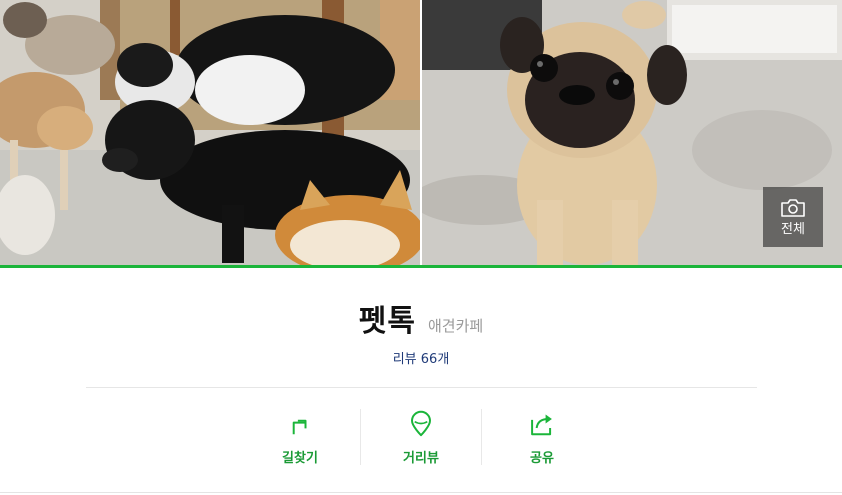  I want to click on place-title: 펫톡 애견카페, so click(421, 318).